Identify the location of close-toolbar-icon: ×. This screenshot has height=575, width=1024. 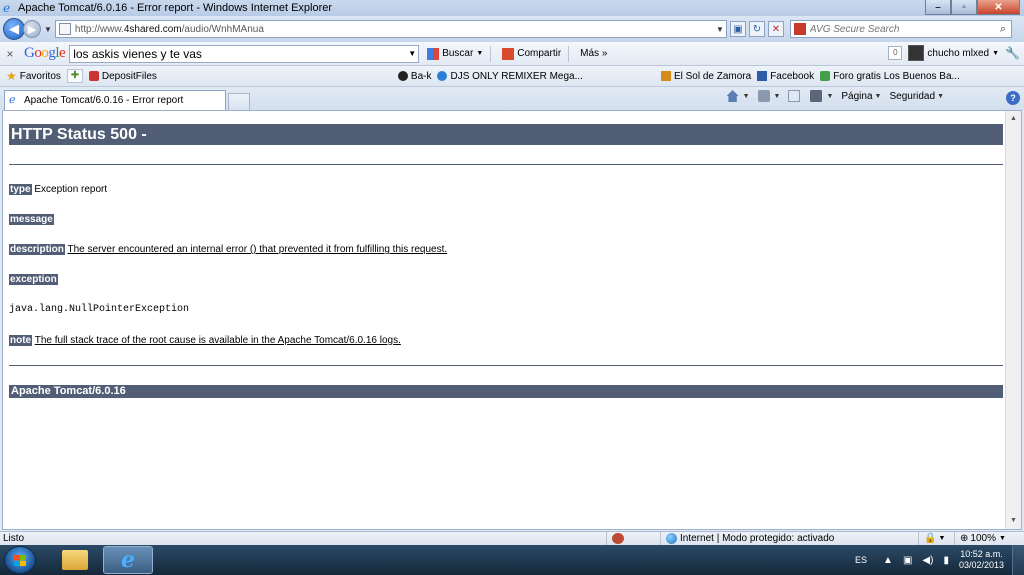
(10, 54).